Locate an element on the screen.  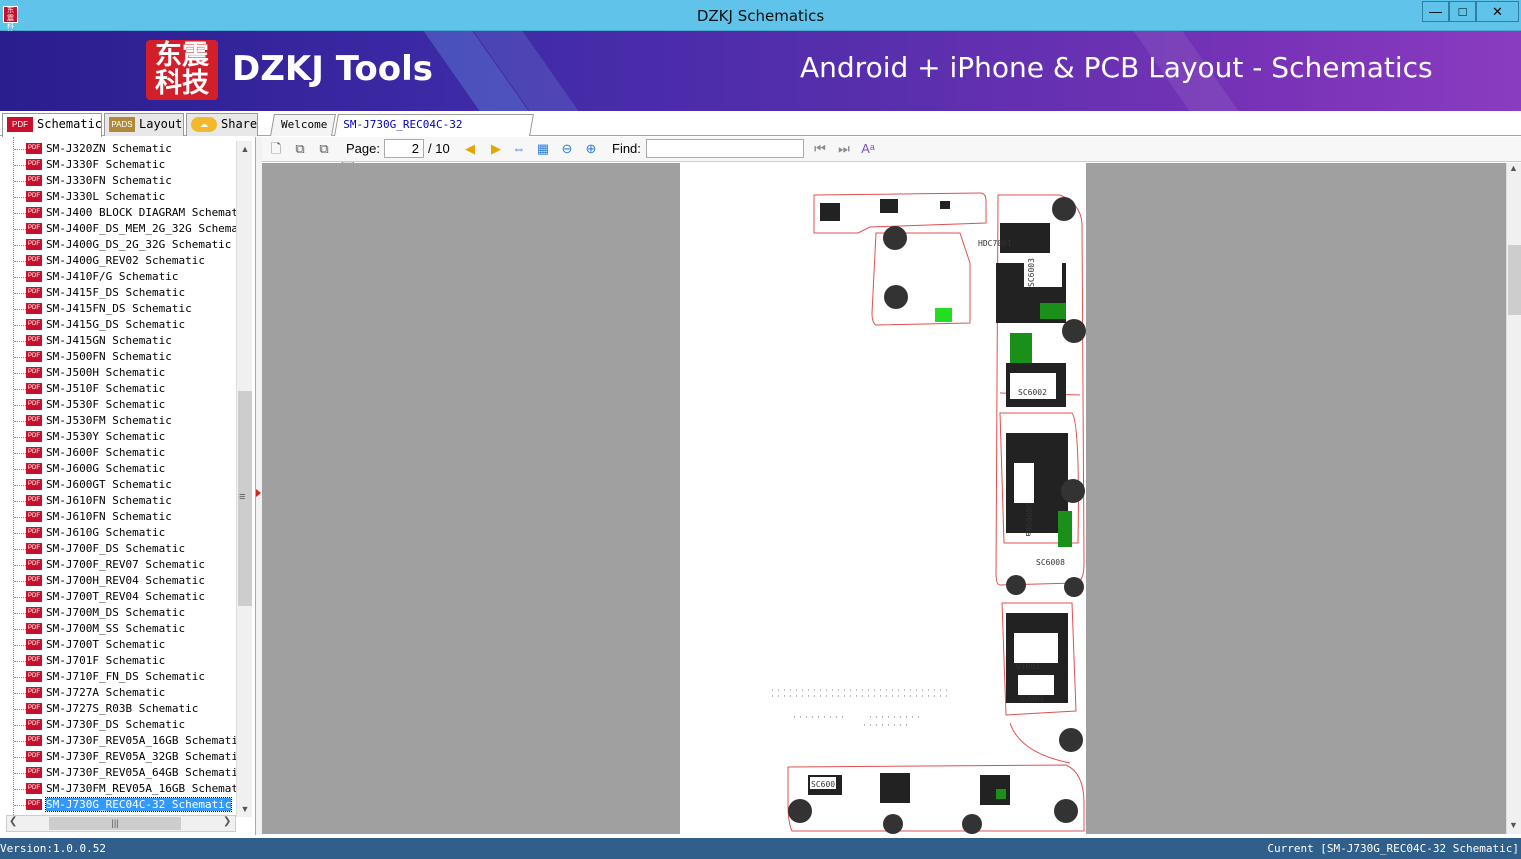
hscroll-thumb: ||| is located at coordinates (115, 823).